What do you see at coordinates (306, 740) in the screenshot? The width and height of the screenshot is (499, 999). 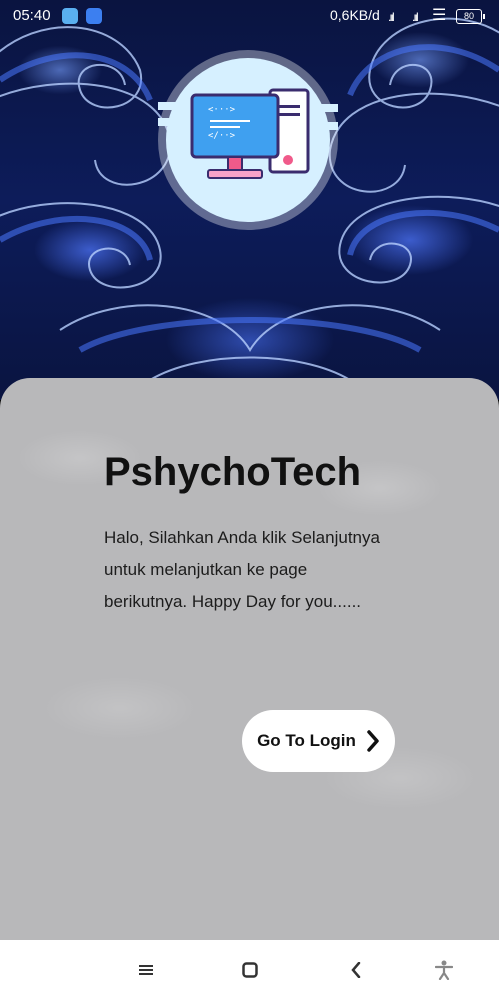 I see `login-button-label: Go To Login` at bounding box center [306, 740].